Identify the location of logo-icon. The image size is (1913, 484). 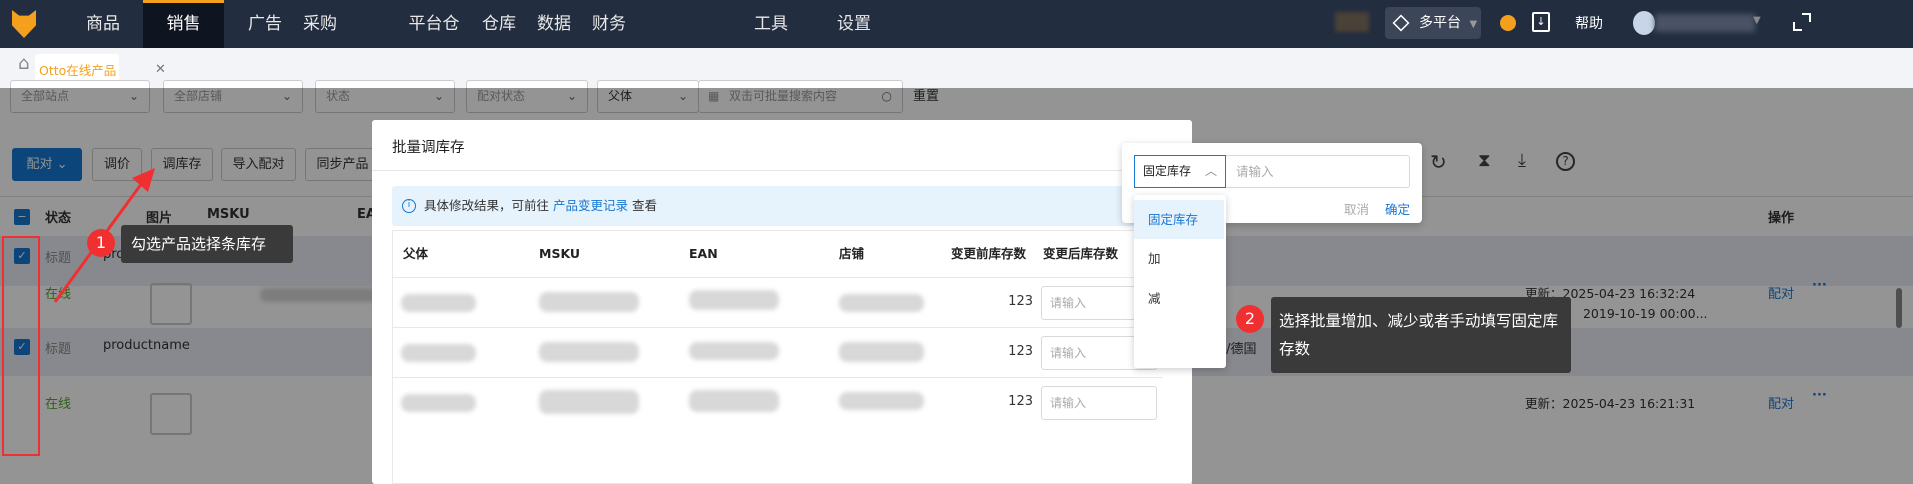
(24, 24).